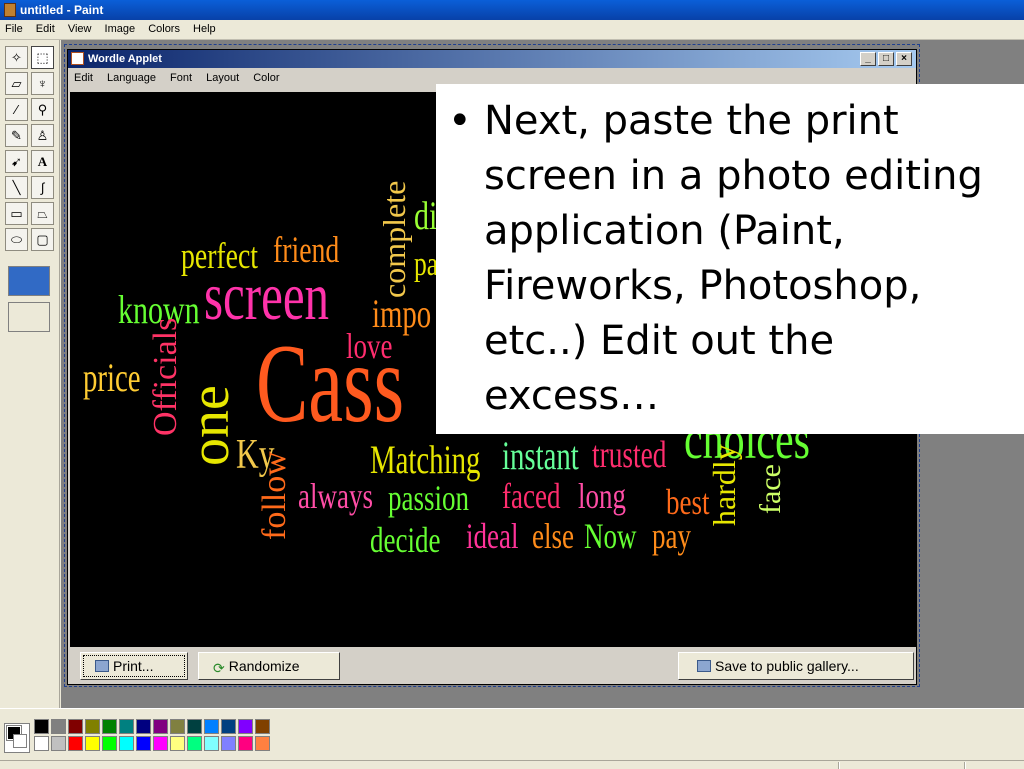 The image size is (1024, 769). Describe the element at coordinates (131, 76) in the screenshot. I see `applet-menu-language: Language` at that location.